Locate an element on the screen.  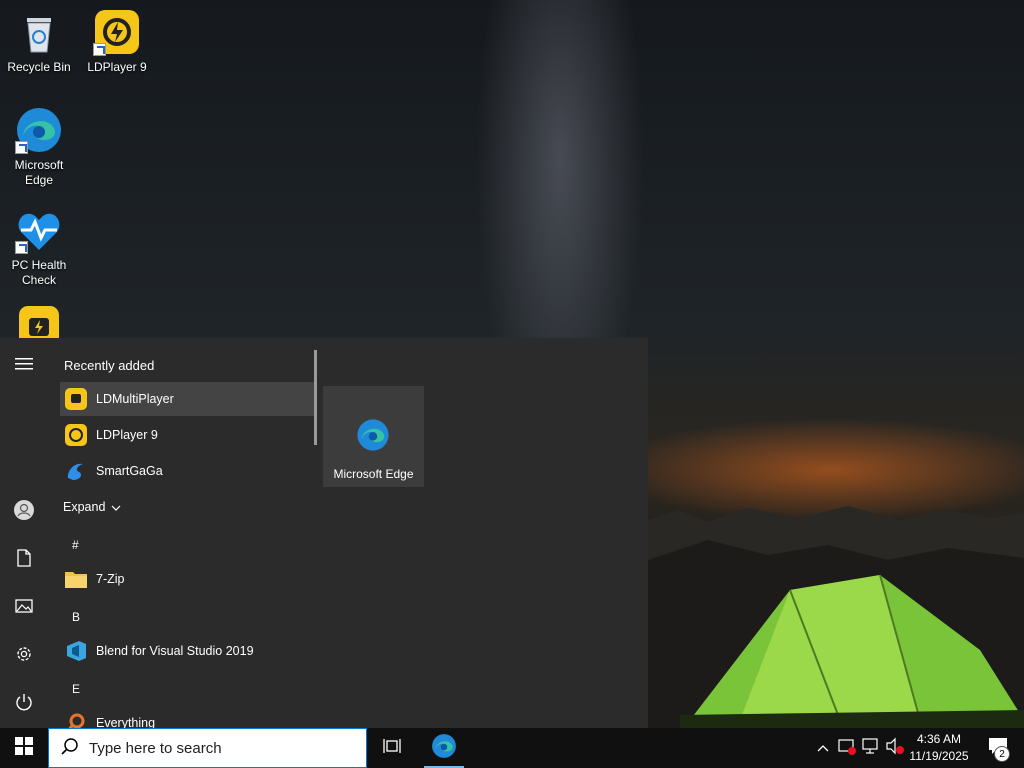
gear-icon is located at coordinates (24, 656).